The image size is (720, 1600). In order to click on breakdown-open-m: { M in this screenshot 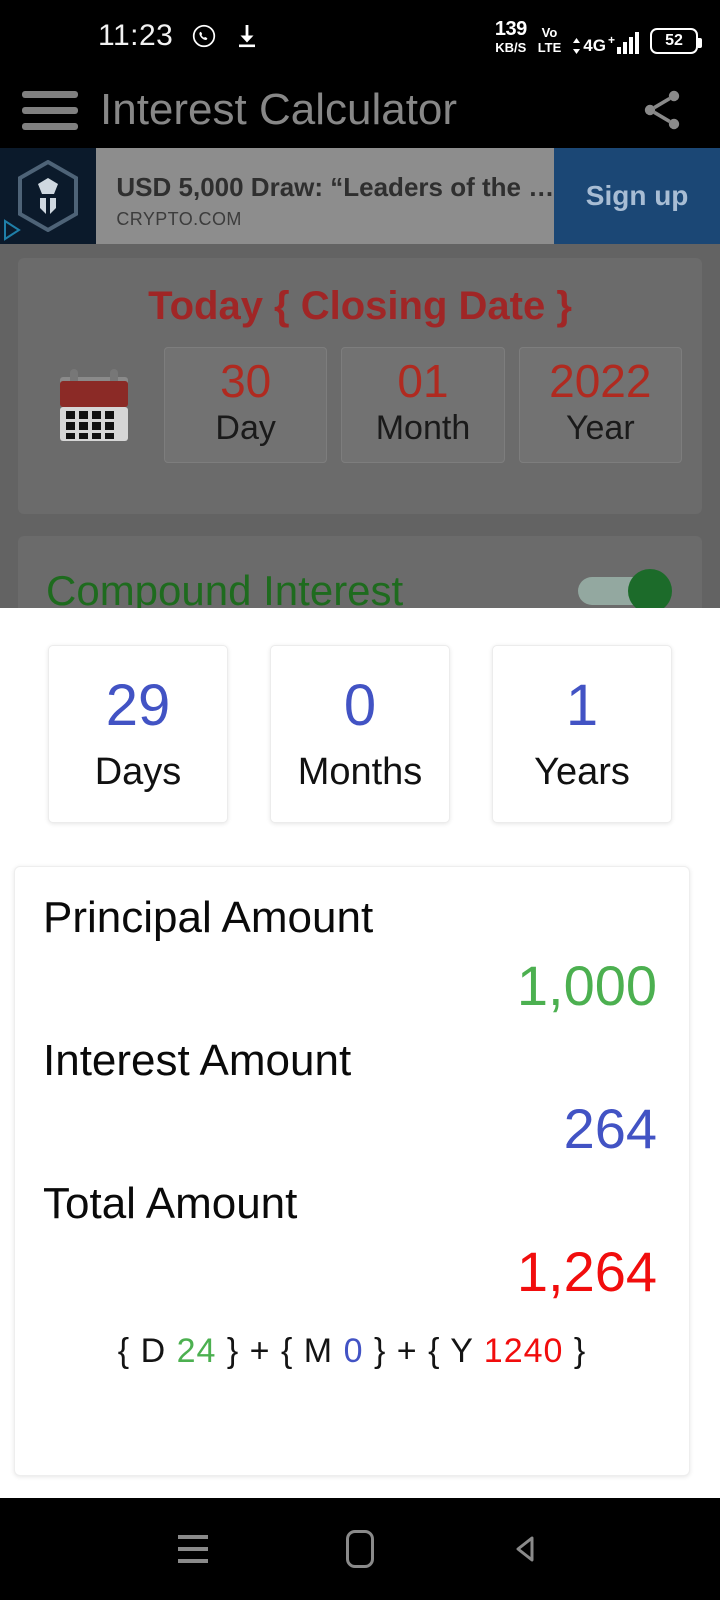, I will do `click(307, 1350)`.